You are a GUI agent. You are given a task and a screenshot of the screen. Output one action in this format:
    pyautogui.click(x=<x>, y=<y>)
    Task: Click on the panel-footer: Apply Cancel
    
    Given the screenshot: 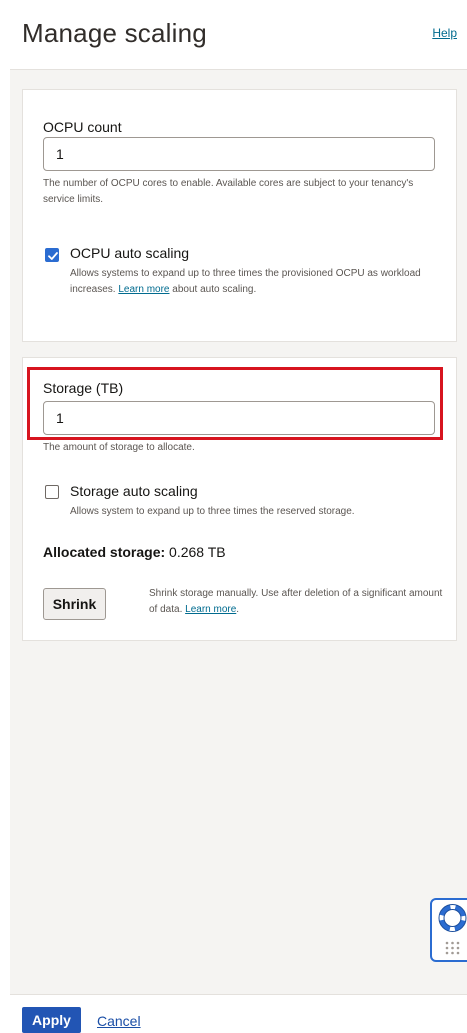 What is the action you would take?
    pyautogui.click(x=238, y=1013)
    